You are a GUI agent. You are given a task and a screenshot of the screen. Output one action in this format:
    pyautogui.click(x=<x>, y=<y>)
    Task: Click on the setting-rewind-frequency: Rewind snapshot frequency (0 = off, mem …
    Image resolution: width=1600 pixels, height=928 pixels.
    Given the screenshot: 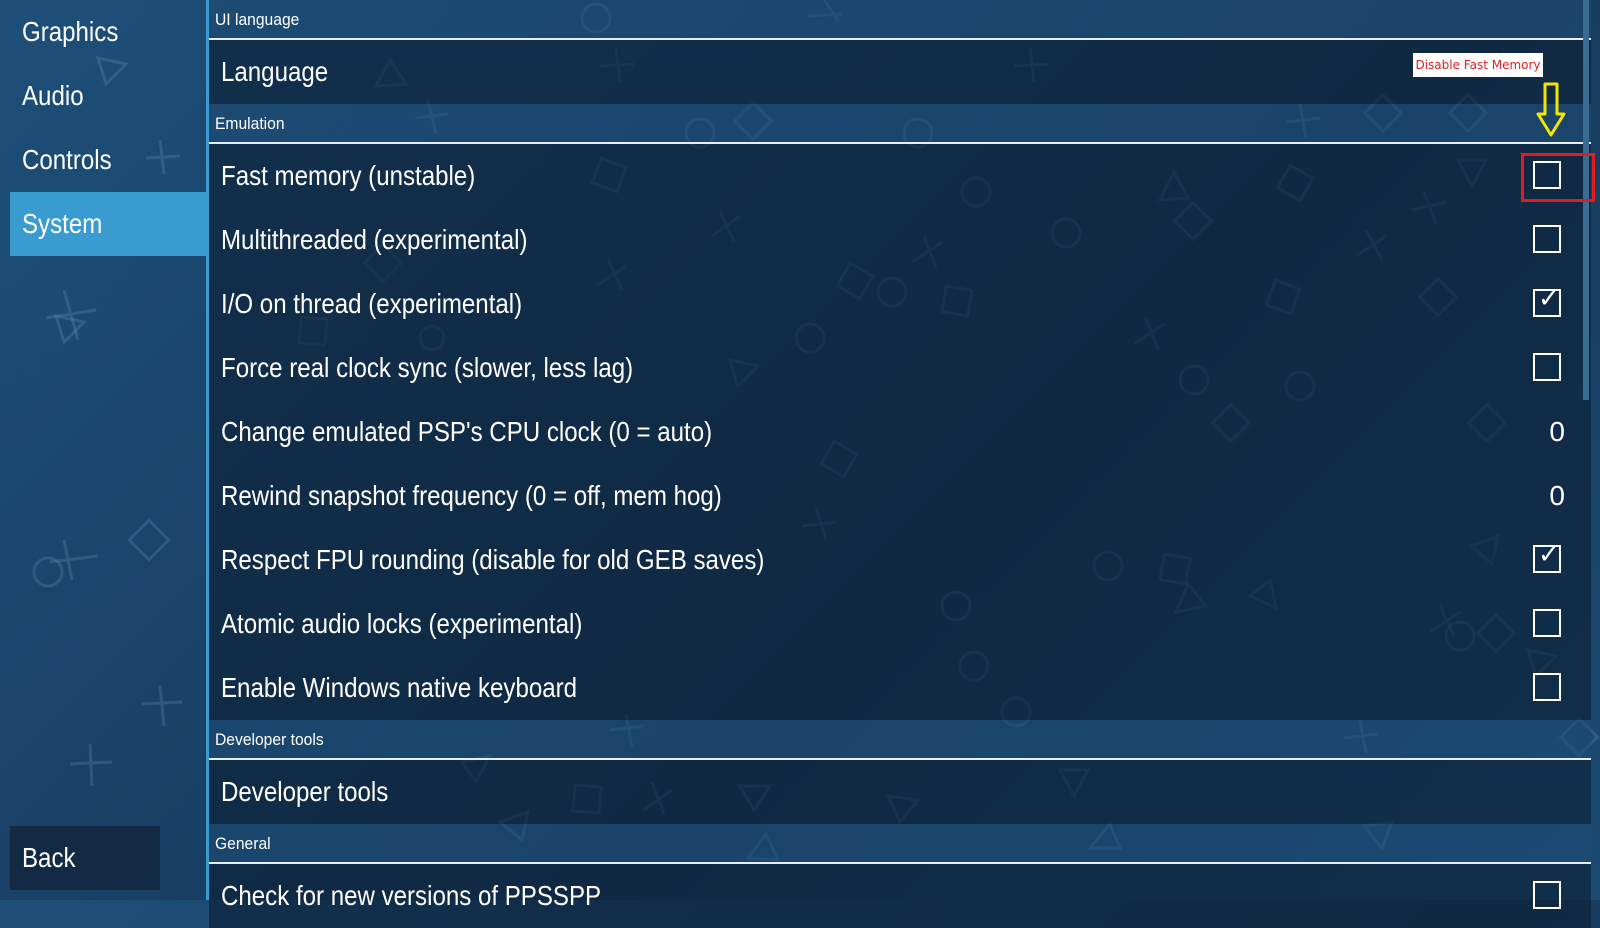 What is the action you would take?
    pyautogui.click(x=900, y=496)
    